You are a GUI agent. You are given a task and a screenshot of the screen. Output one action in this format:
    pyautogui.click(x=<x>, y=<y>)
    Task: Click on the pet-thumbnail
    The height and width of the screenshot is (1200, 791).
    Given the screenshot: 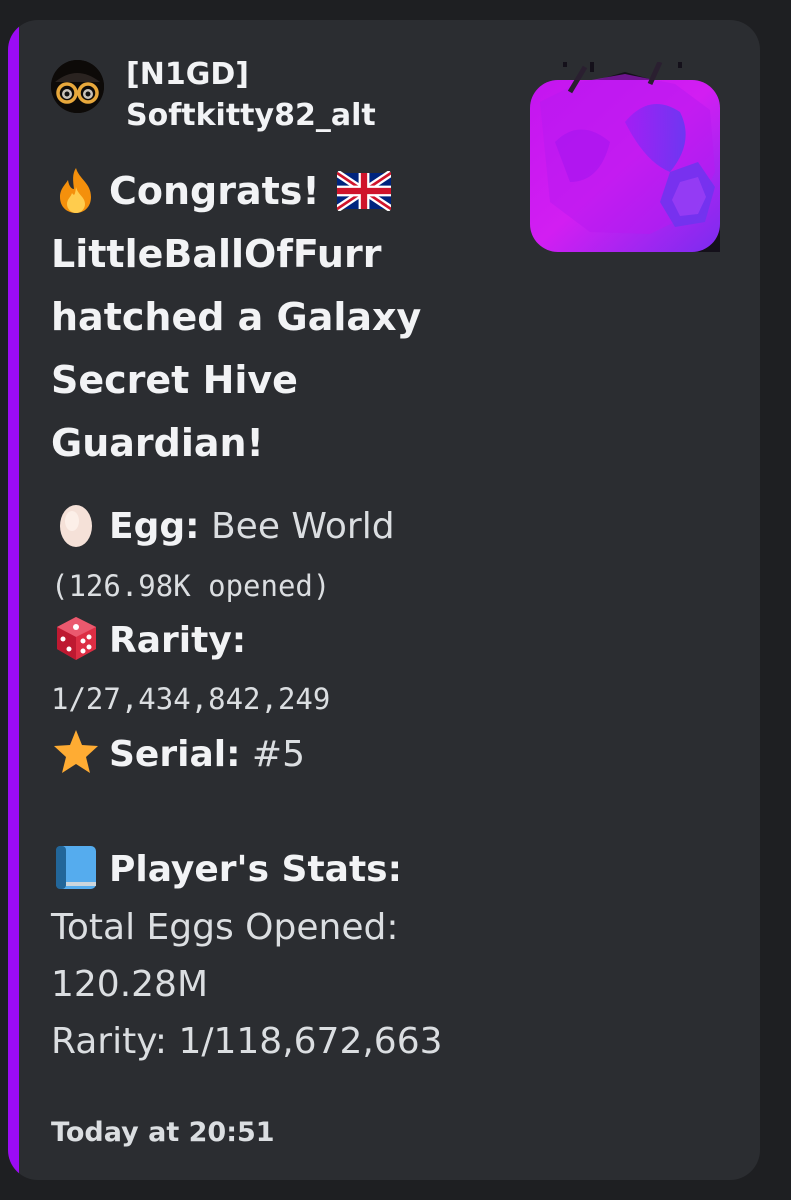 What is the action you would take?
    pyautogui.click(x=625, y=156)
    